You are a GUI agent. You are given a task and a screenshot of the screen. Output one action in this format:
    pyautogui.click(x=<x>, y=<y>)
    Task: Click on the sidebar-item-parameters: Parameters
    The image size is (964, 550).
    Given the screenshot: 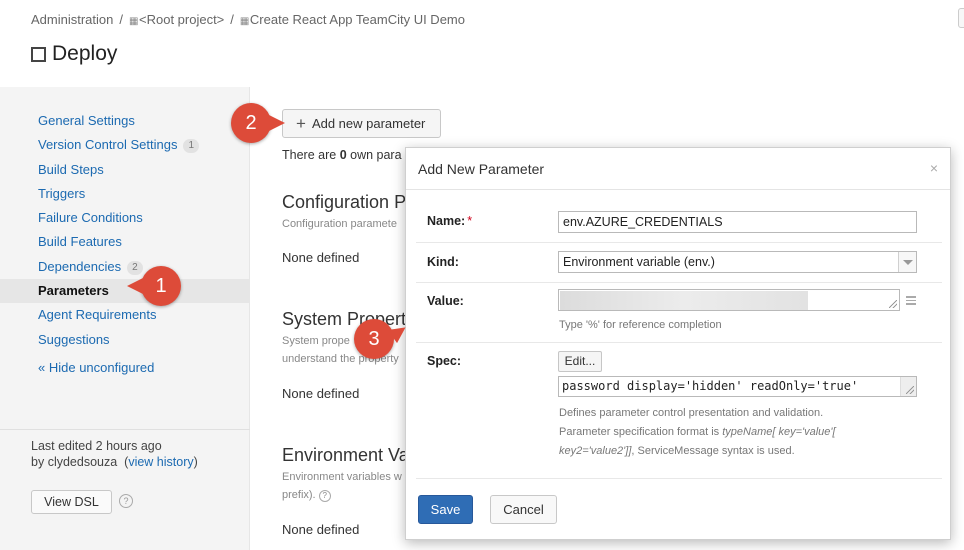 What is the action you would take?
    pyautogui.click(x=124, y=291)
    